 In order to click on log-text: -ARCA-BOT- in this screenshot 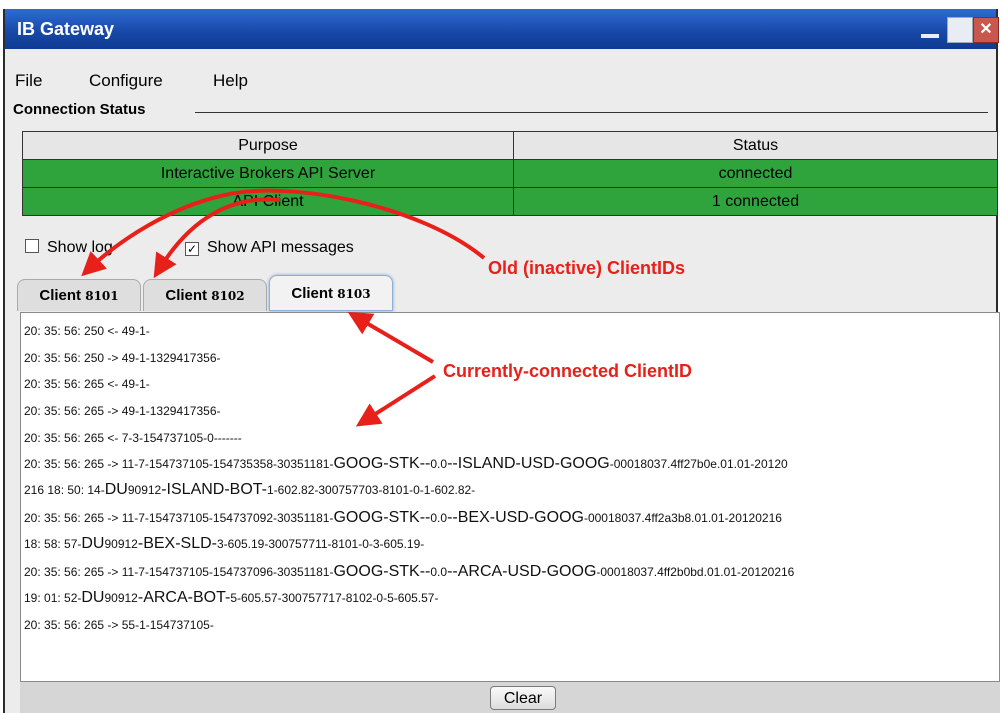, I will do `click(184, 597)`.